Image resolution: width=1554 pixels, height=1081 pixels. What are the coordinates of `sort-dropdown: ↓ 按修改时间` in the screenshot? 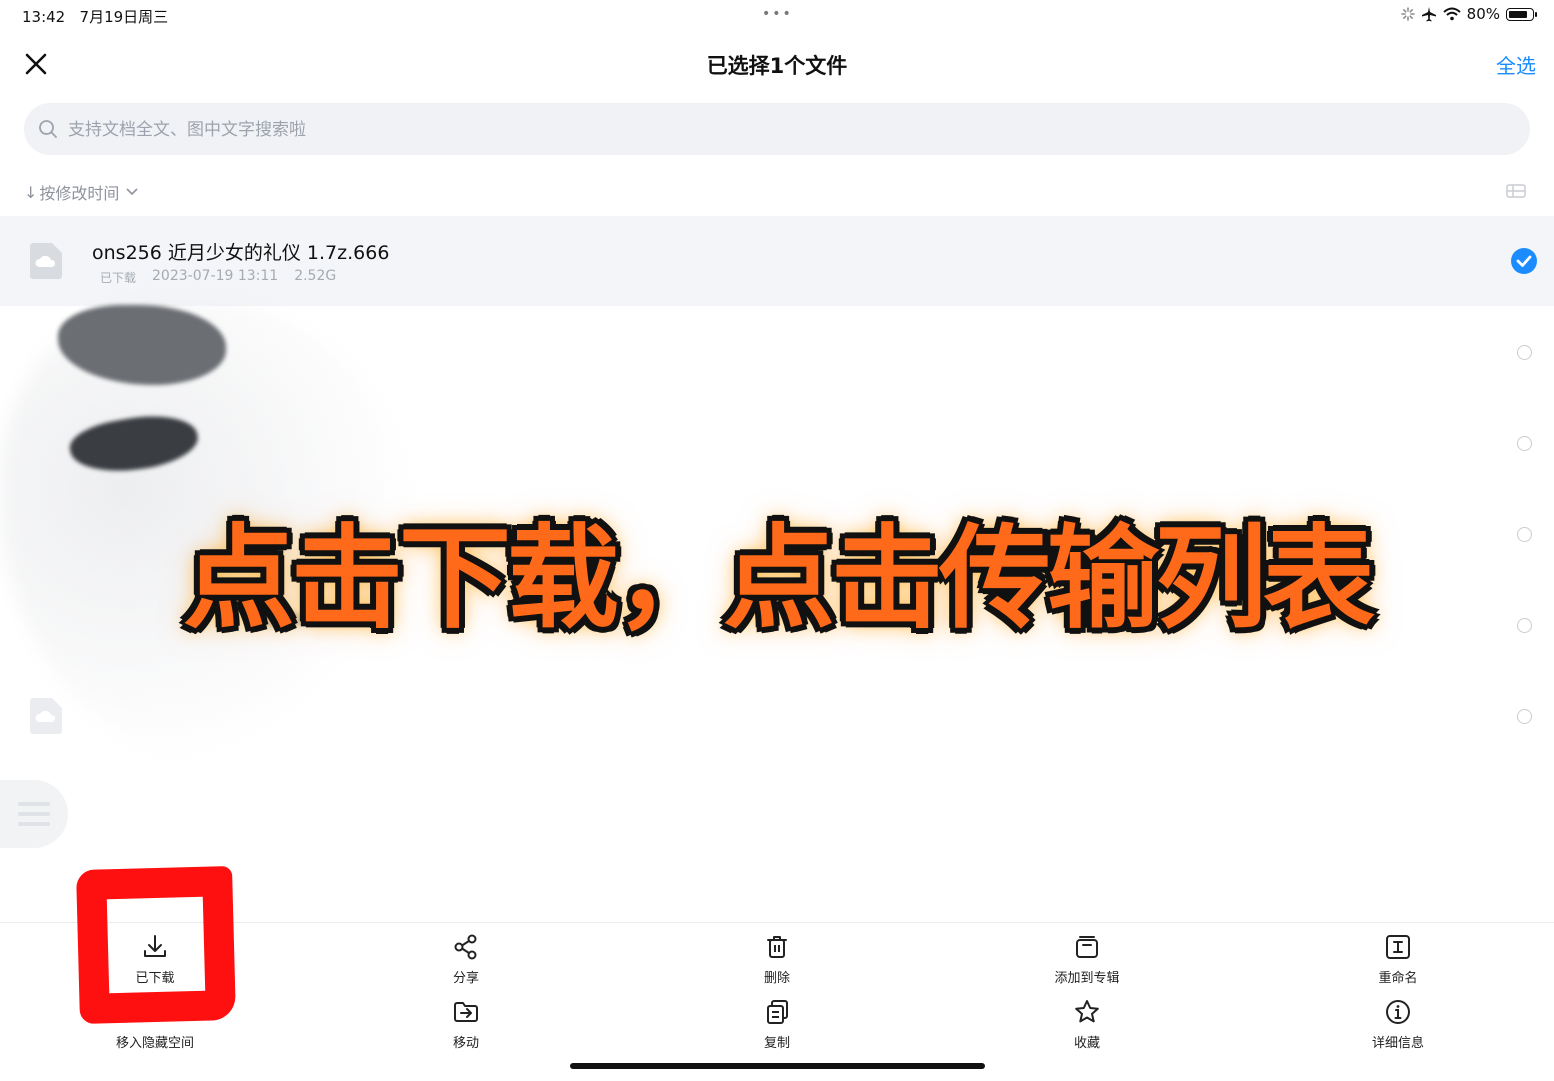 It's located at (81, 192).